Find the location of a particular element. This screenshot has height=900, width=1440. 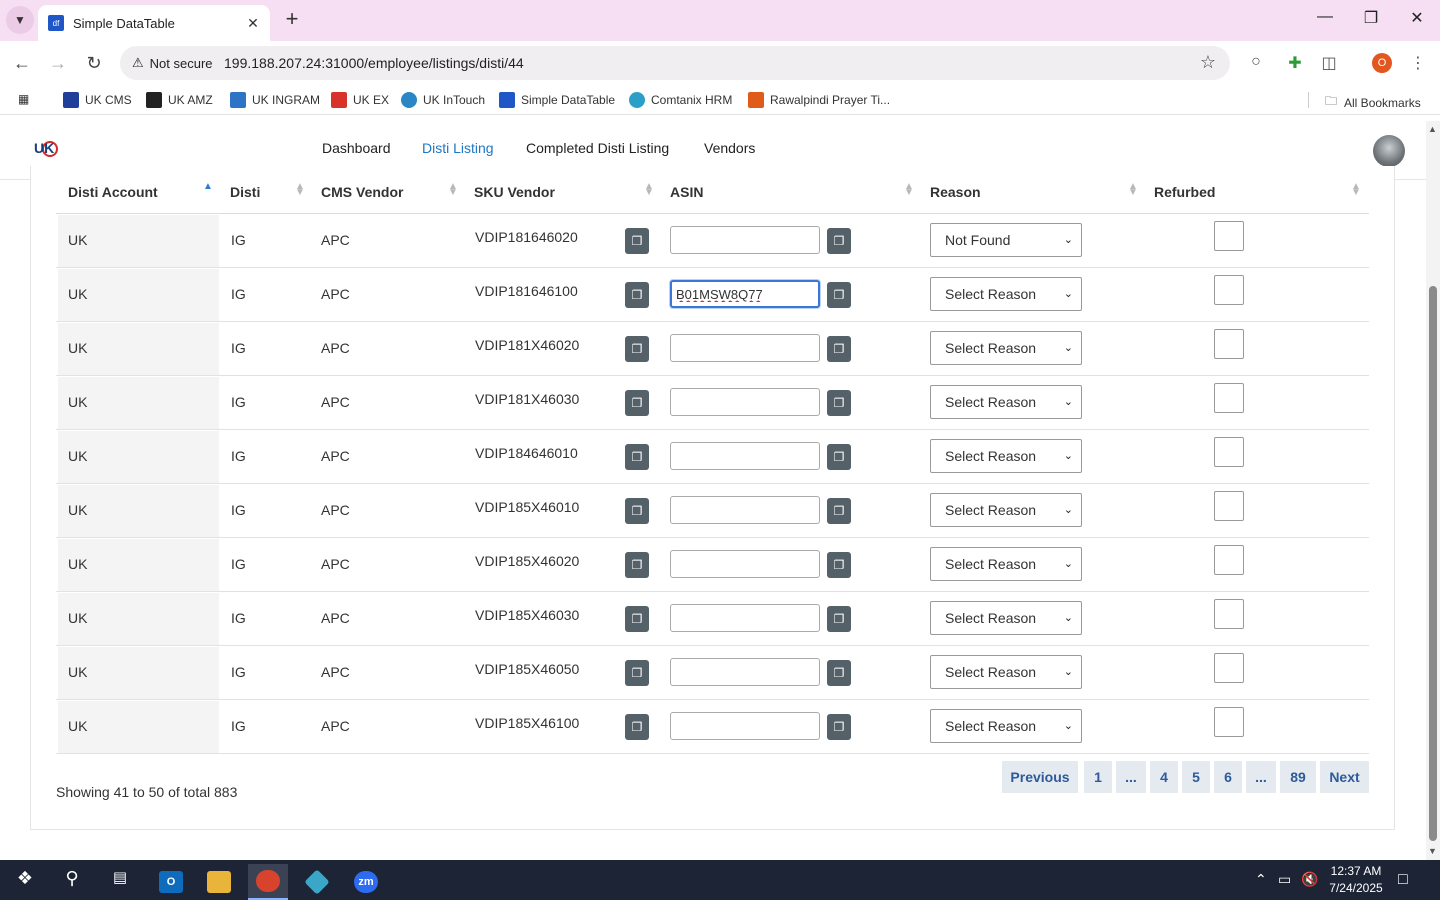

back-arrow-icon: ← is located at coordinates (22, 63).